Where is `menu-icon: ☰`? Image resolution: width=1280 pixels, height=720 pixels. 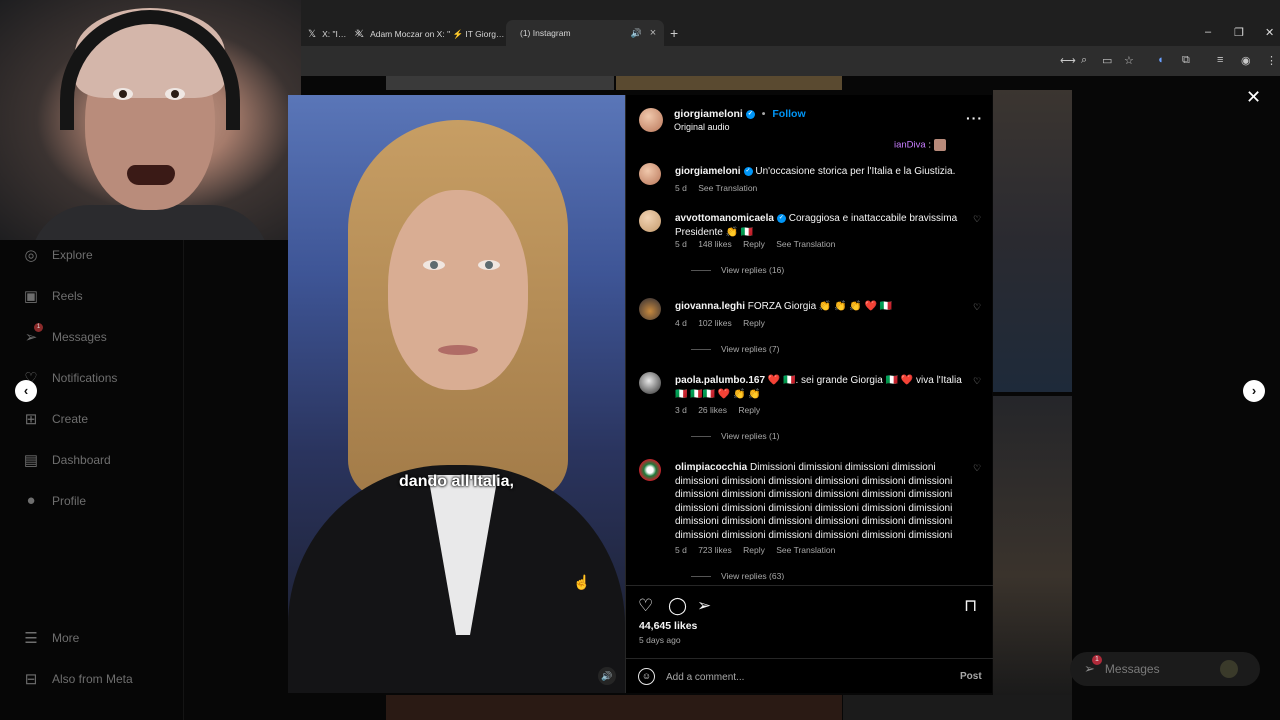
menu-icon: ☰ is located at coordinates (31, 638).